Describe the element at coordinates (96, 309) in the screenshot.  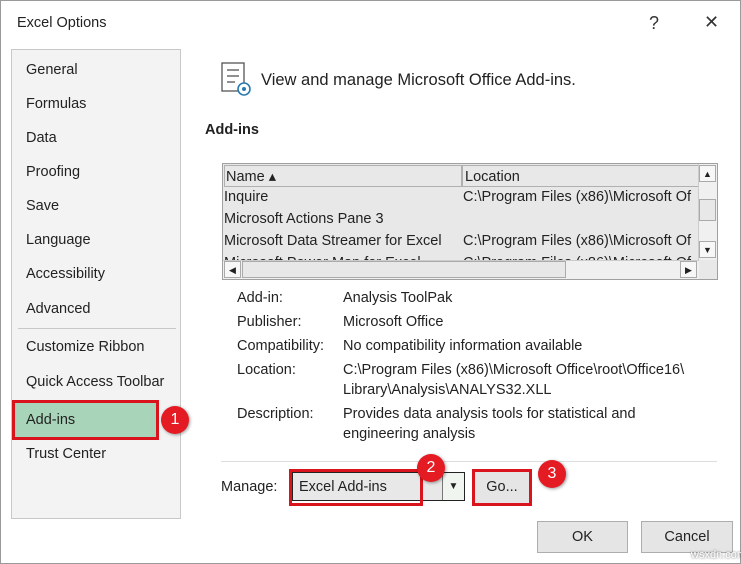
I see `sidebar-item-advanced: Advanced` at that location.